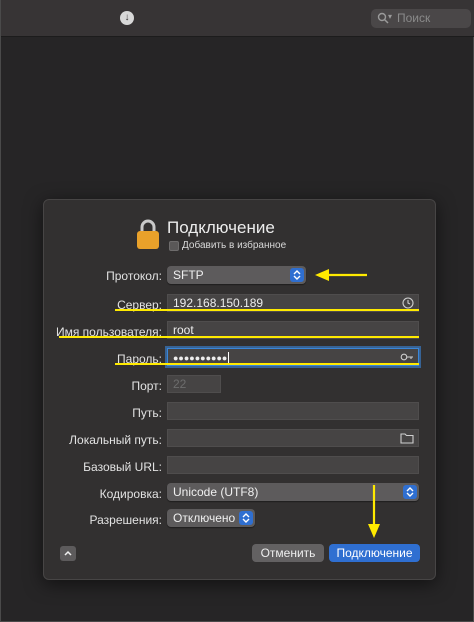  I want to click on arrow-down-icon, so click(374, 511).